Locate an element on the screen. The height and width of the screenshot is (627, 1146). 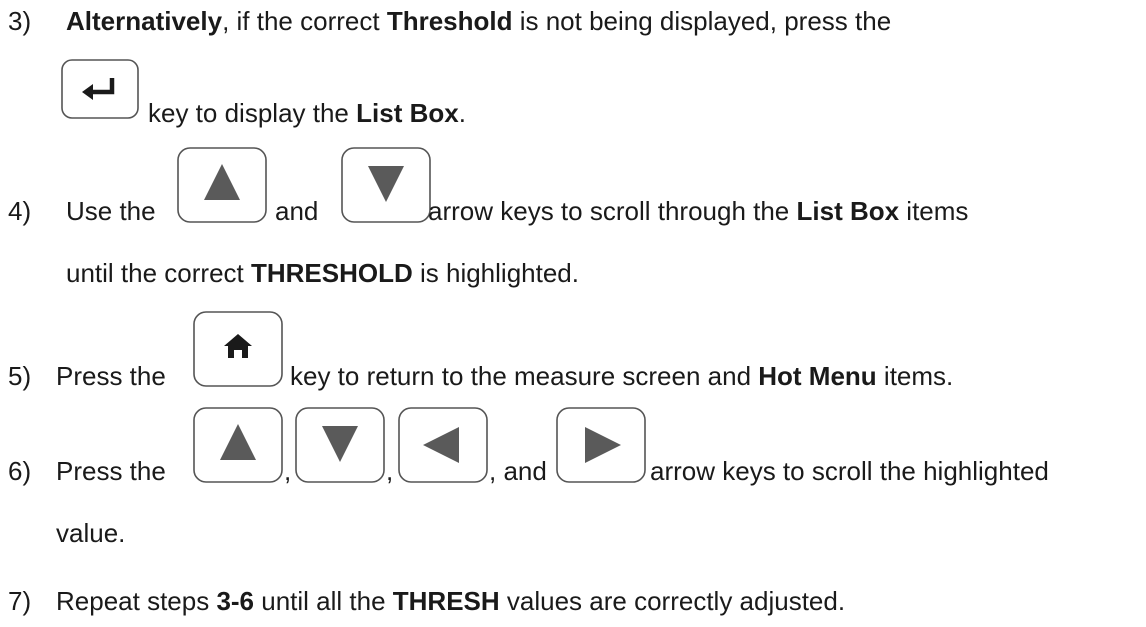
step-6-line-2: value. is located at coordinates (91, 533).